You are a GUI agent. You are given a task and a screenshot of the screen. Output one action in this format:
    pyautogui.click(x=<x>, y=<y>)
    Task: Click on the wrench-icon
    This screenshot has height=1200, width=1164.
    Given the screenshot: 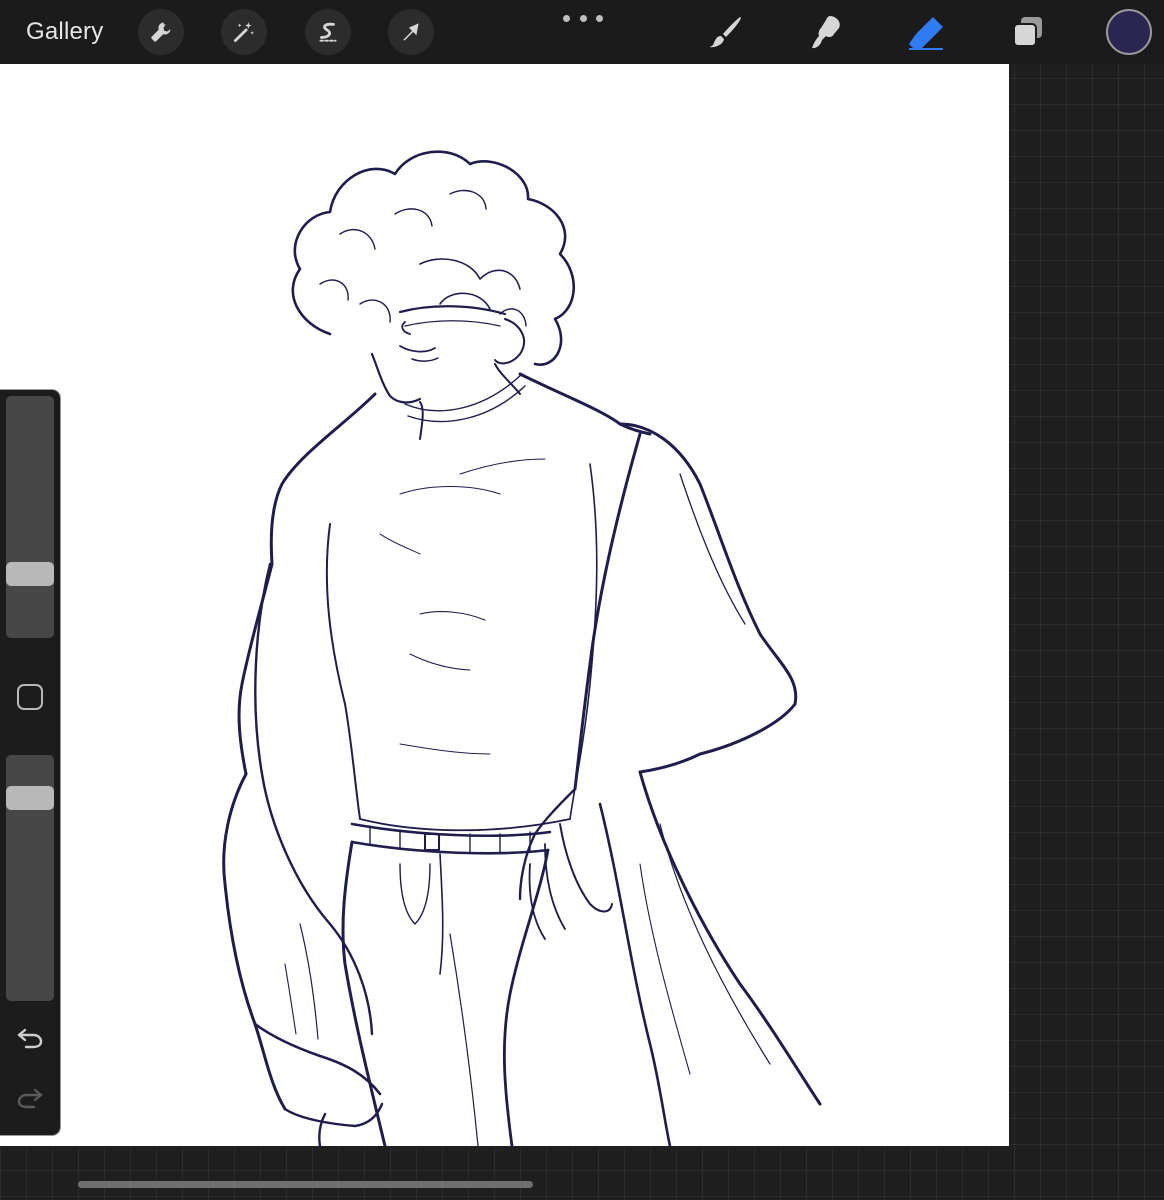 What is the action you would take?
    pyautogui.click(x=161, y=32)
    